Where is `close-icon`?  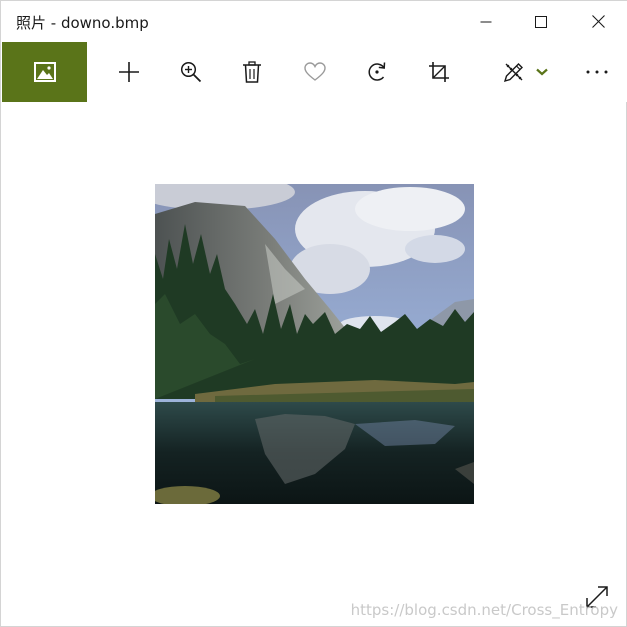 close-icon is located at coordinates (598, 21).